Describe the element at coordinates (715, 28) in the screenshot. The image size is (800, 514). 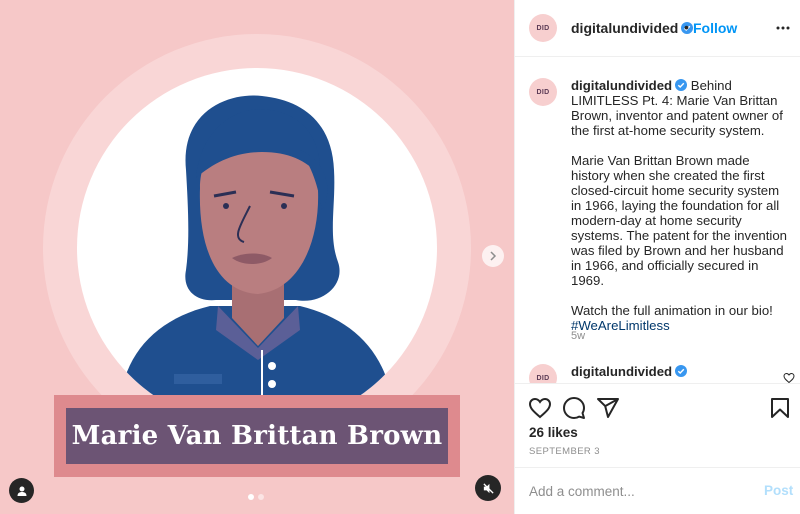
I see `follow-button: Follow` at that location.